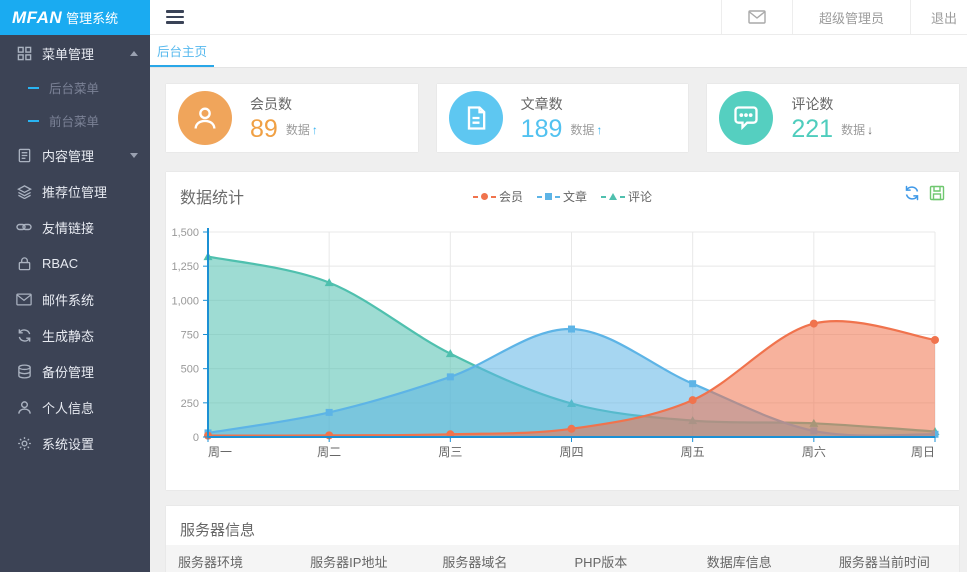 This screenshot has height=572, width=967. What do you see at coordinates (870, 129) in the screenshot?
I see `trend-down-icon: ↓` at bounding box center [870, 129].